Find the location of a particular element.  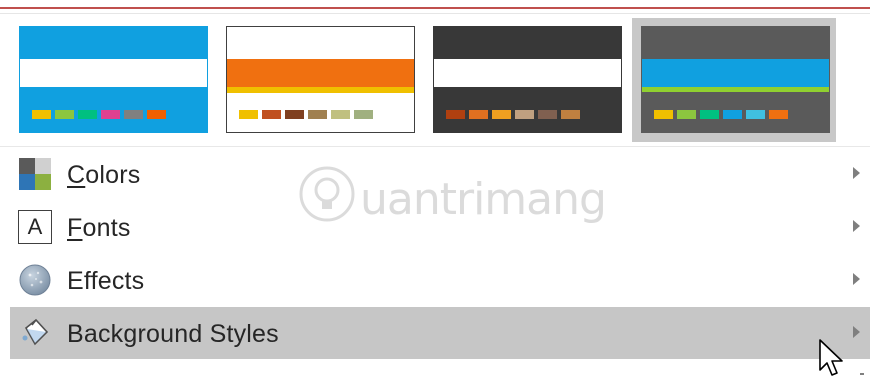

variant-blue is located at coordinates (112, 80).